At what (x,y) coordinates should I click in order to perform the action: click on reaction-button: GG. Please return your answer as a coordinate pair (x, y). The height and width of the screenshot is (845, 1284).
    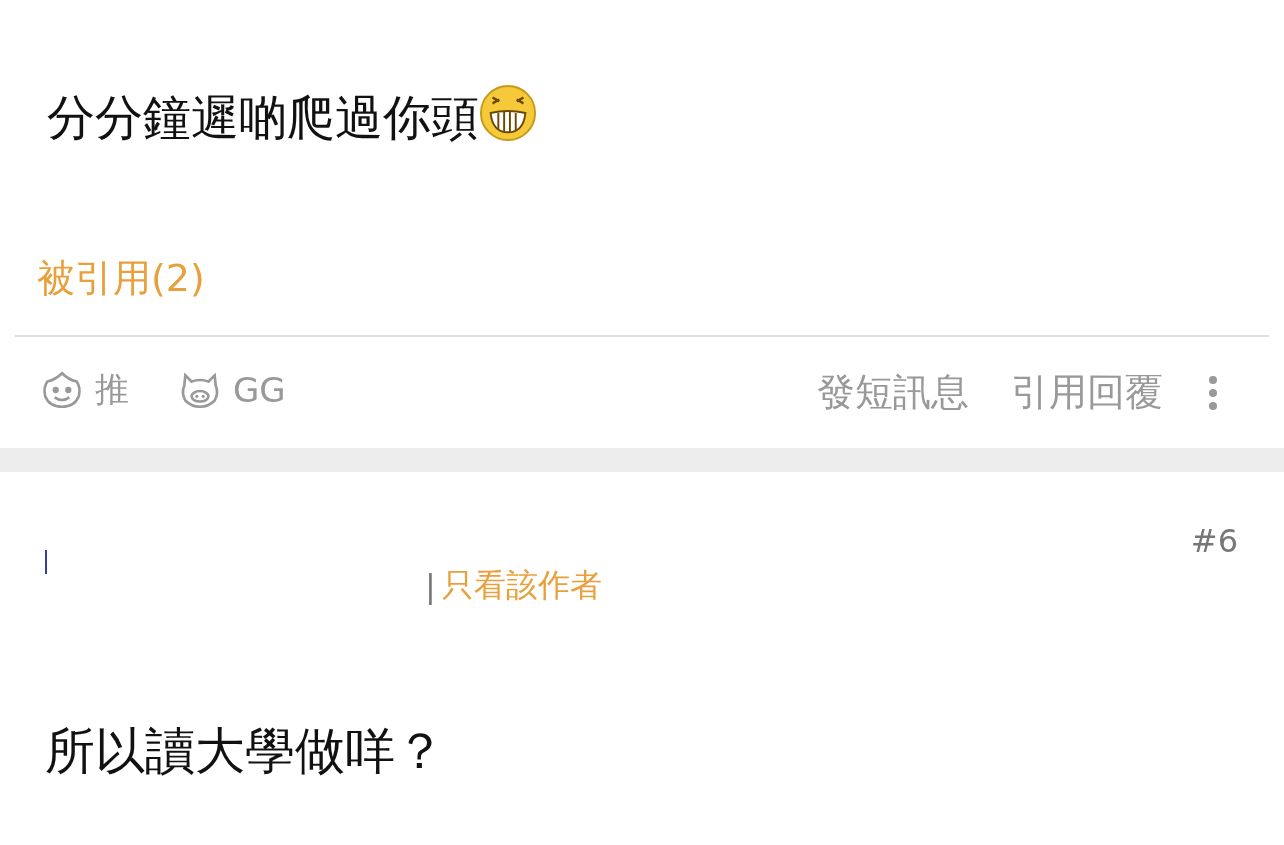
    Looking at the image, I should click on (219, 390).